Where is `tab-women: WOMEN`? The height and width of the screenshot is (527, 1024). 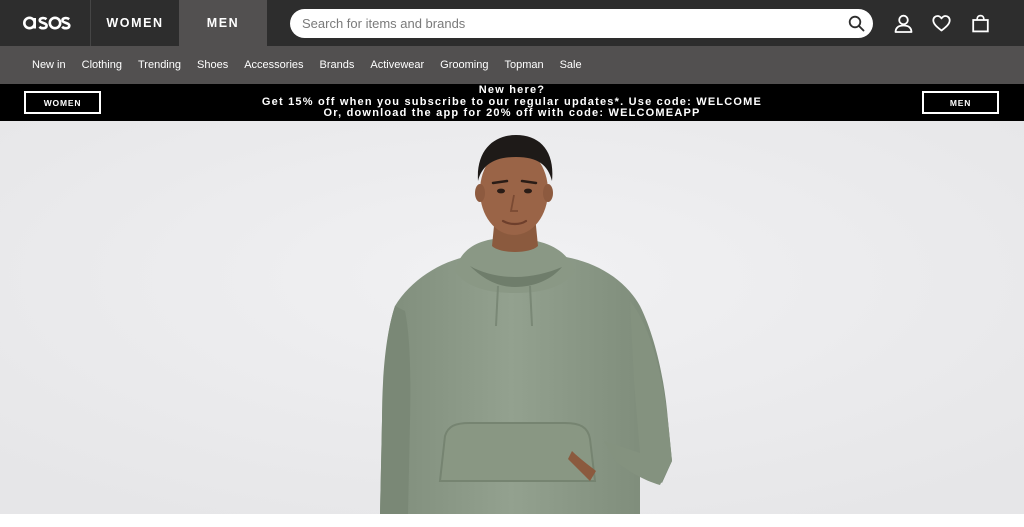 tab-women: WOMEN is located at coordinates (134, 23).